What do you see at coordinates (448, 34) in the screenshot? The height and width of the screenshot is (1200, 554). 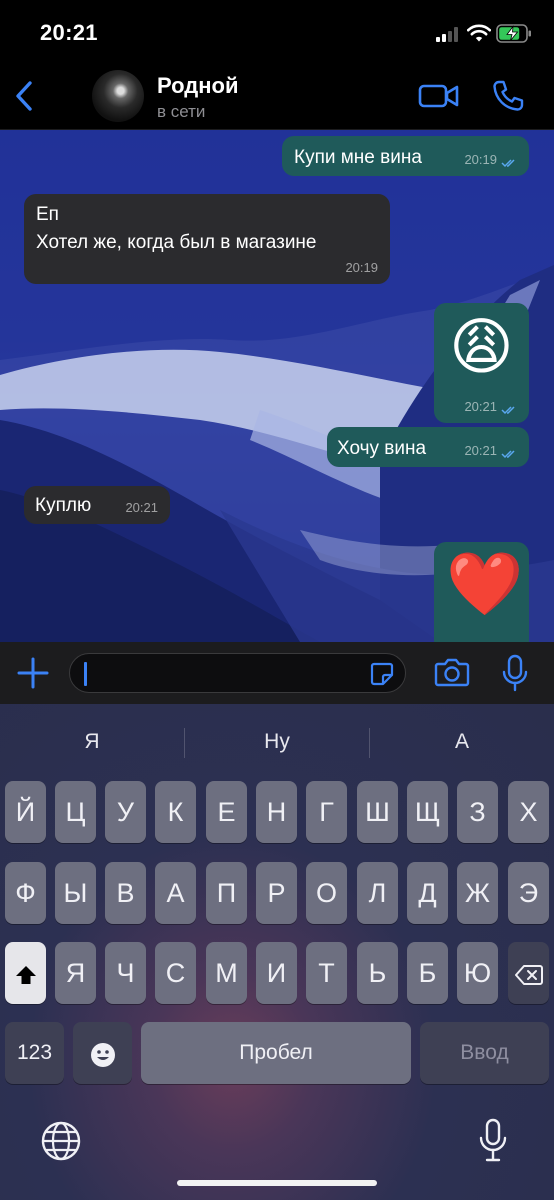 I see `cellular-signal-icon` at bounding box center [448, 34].